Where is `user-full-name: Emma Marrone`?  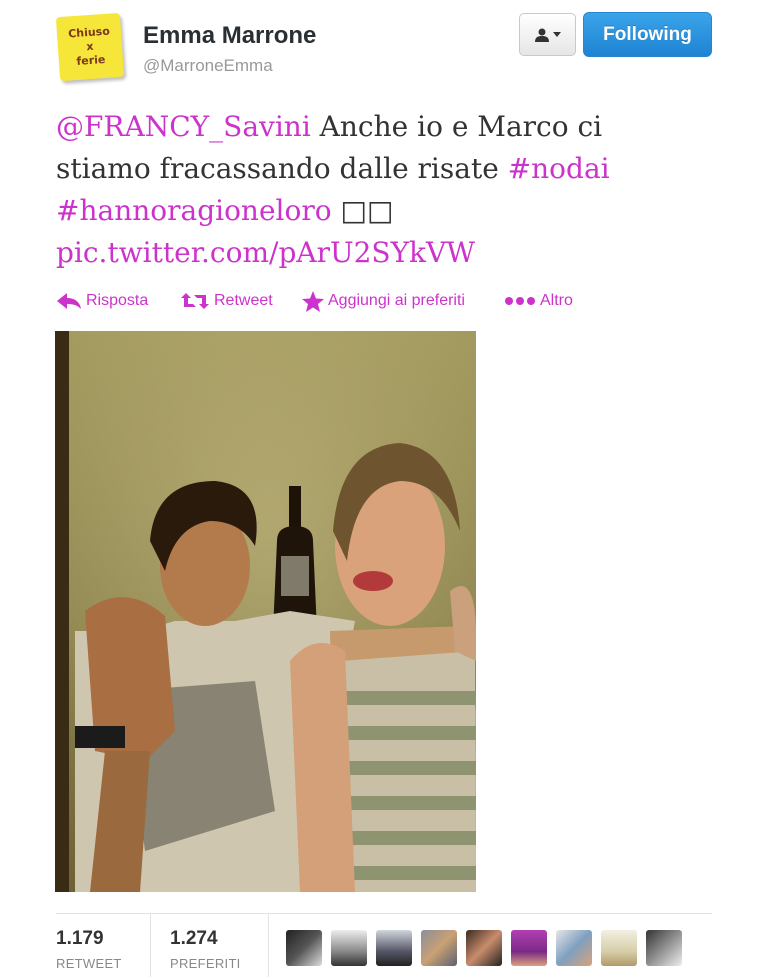 user-full-name: Emma Marrone is located at coordinates (229, 36).